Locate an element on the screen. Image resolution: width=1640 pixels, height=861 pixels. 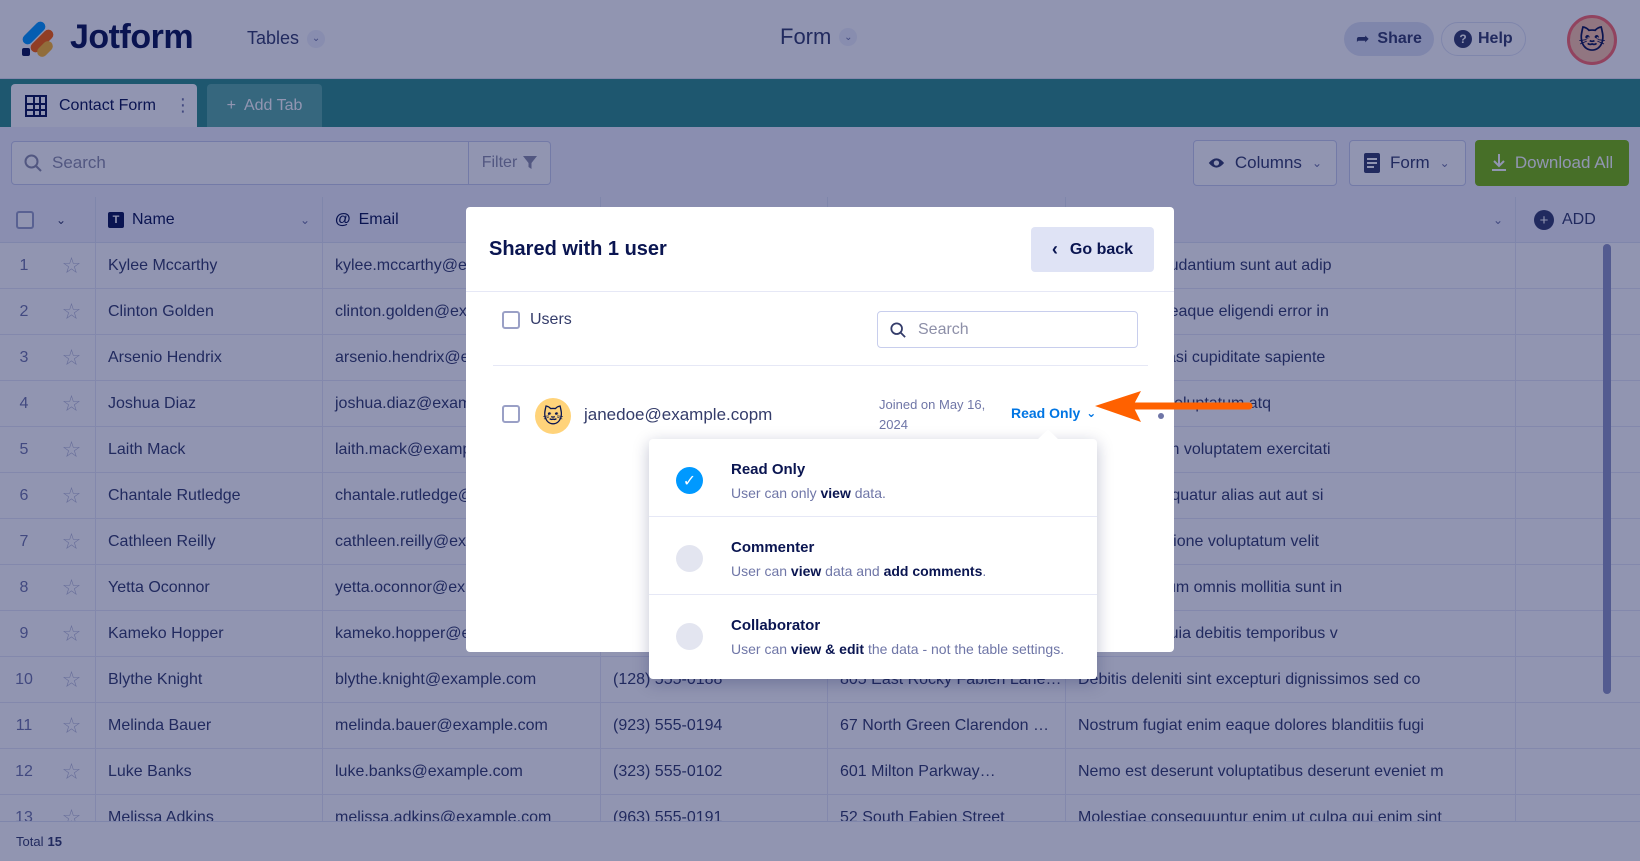
search-icon is located at coordinates (898, 329).